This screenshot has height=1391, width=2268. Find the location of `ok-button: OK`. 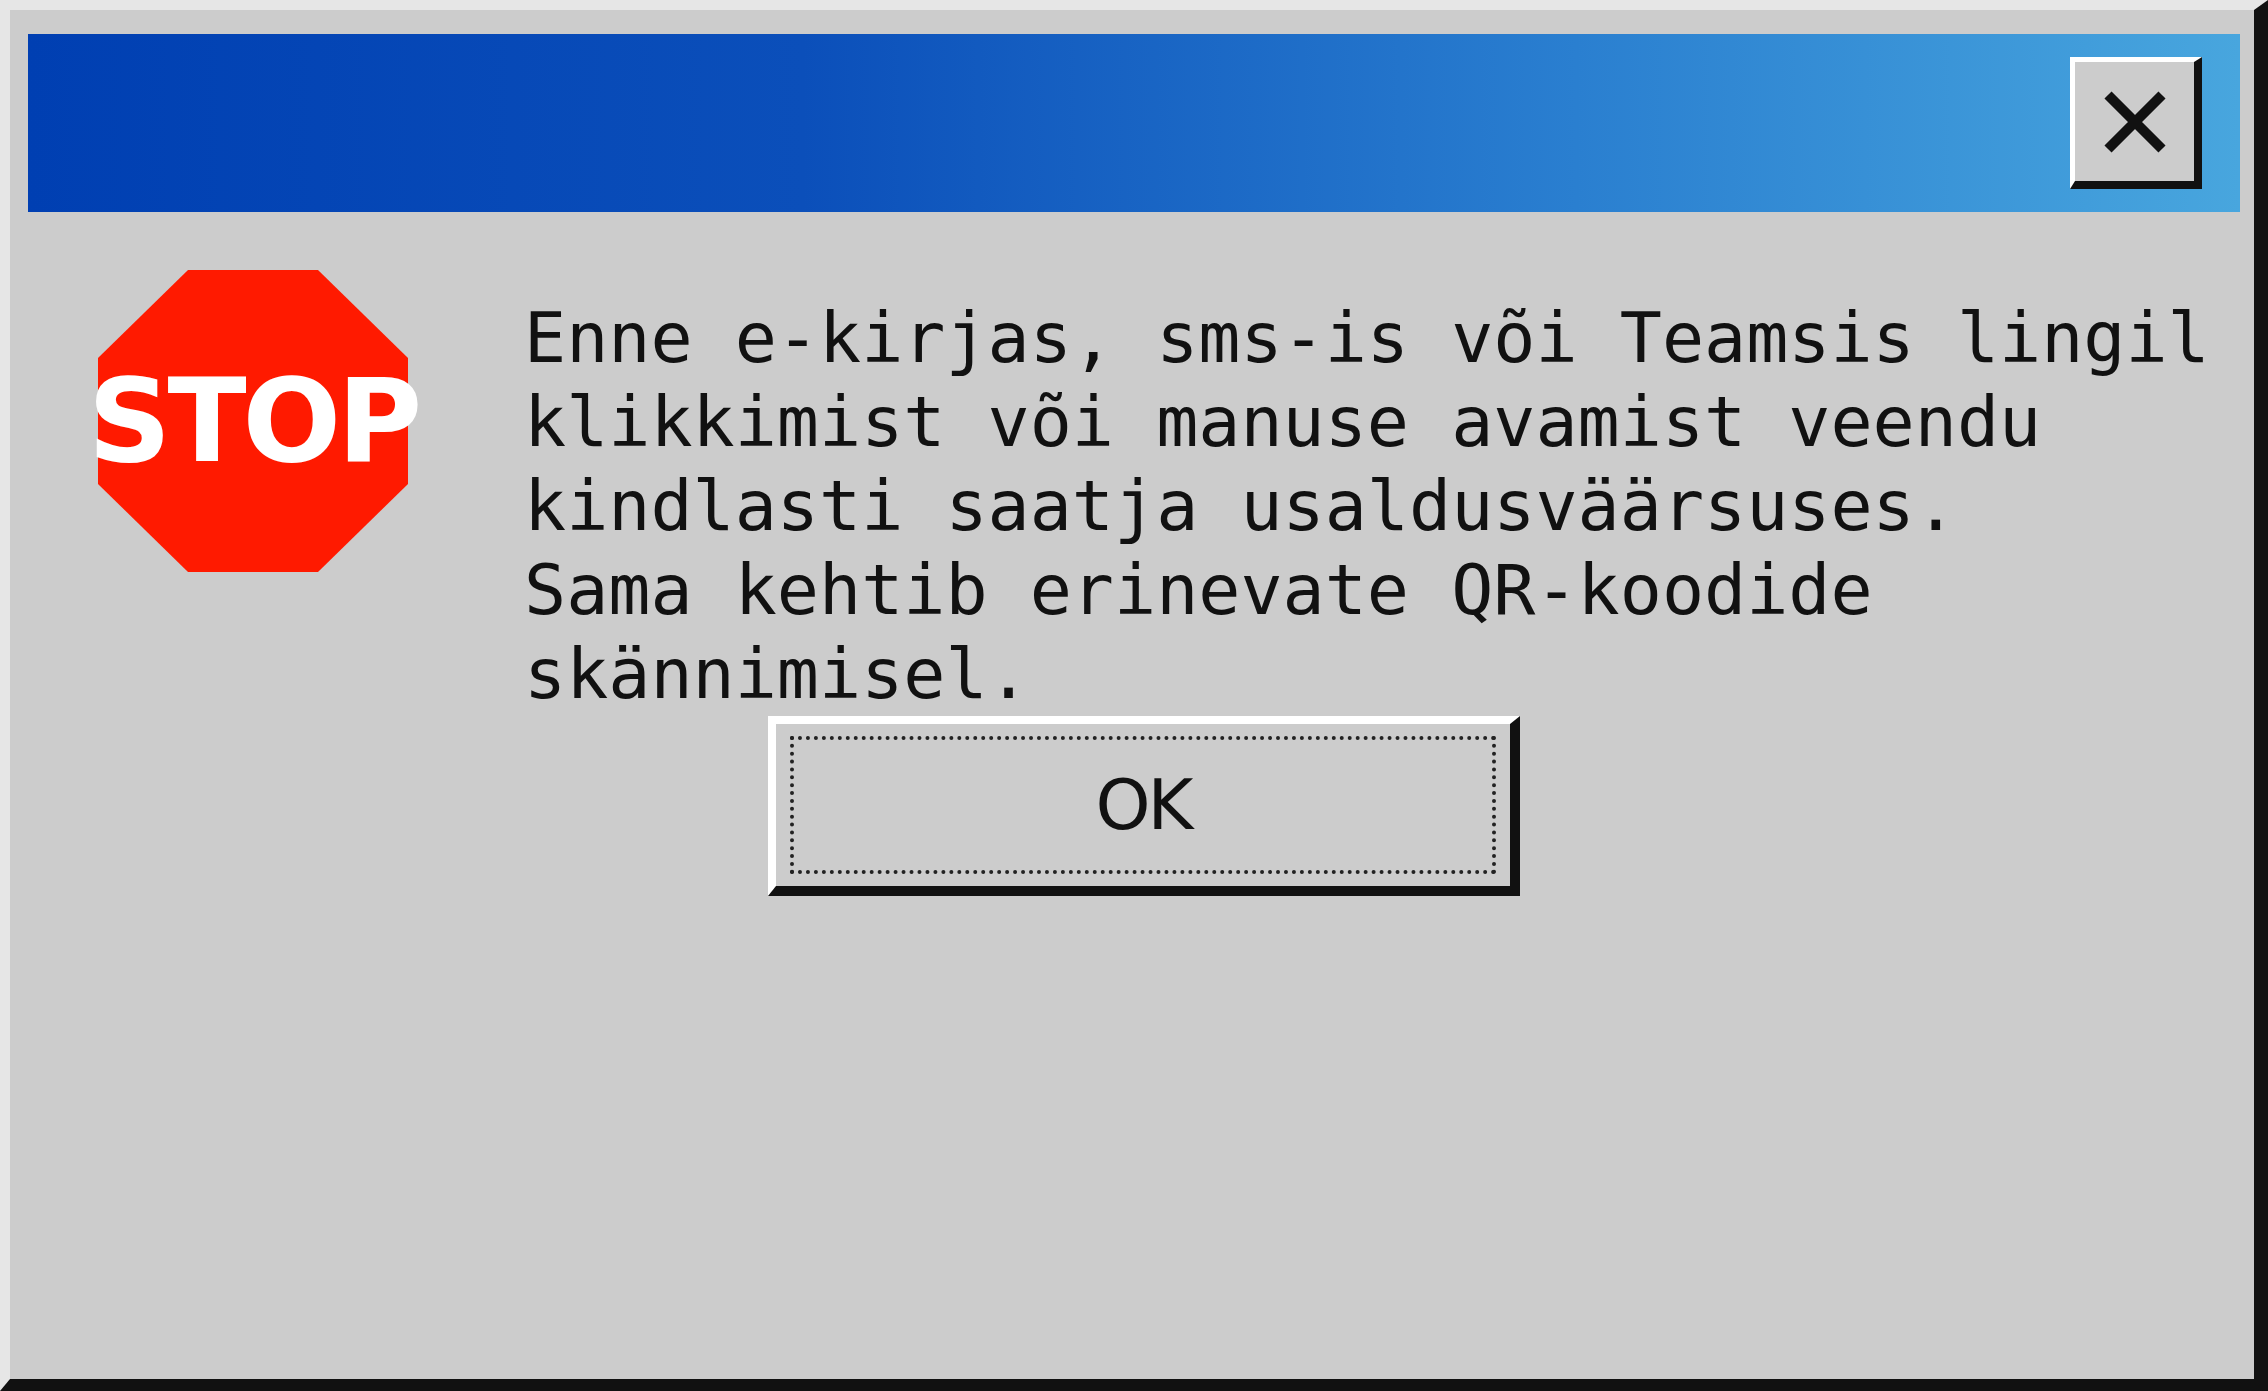

ok-button: OK is located at coordinates (1144, 806).